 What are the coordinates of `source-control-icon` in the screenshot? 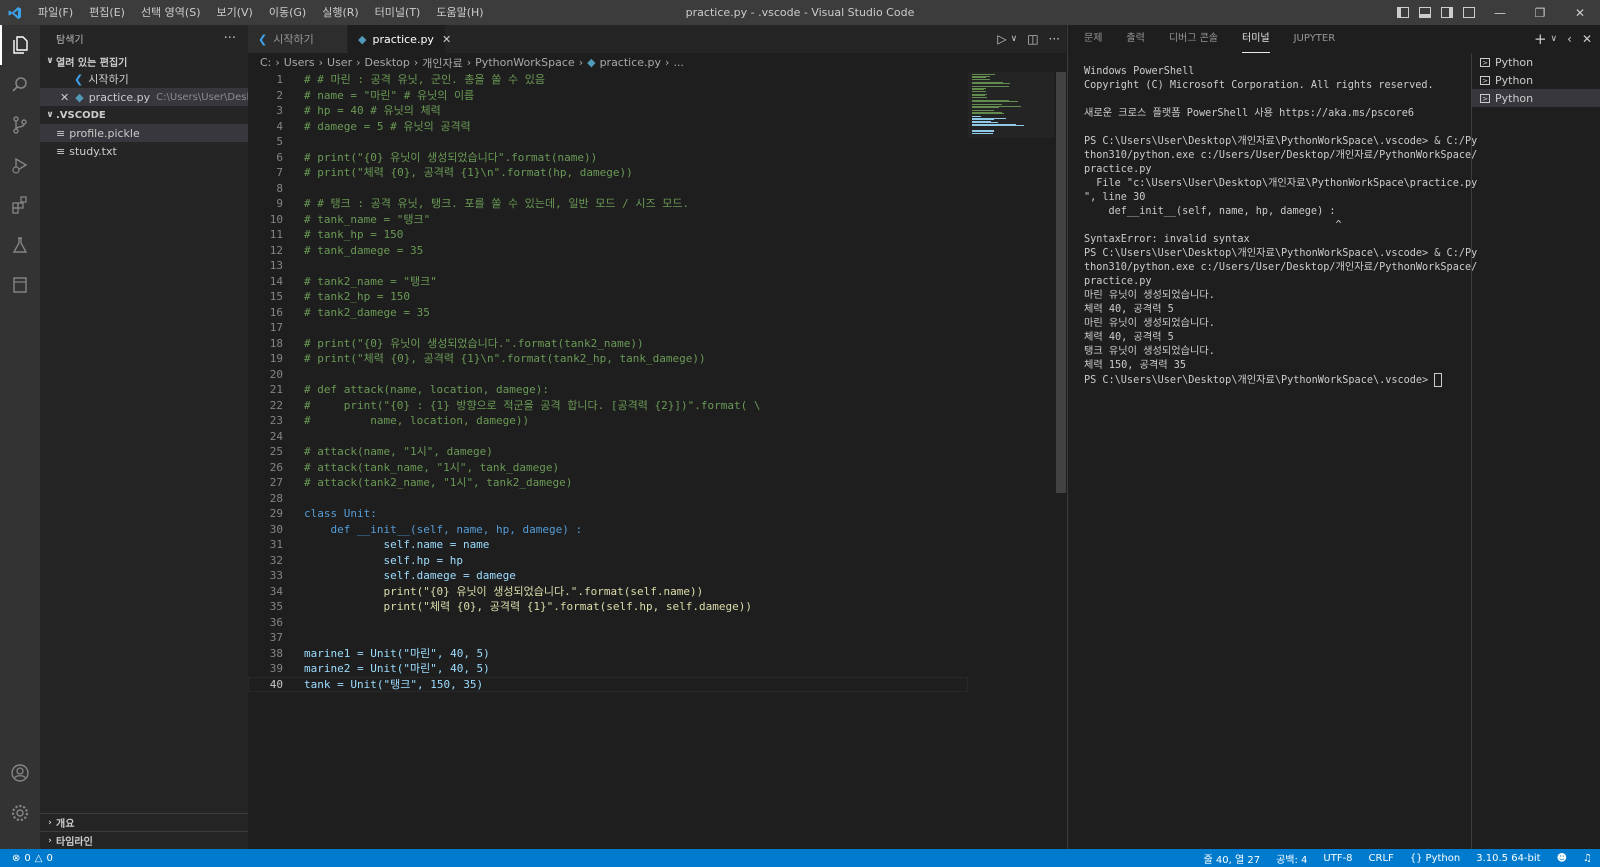 It's located at (20, 125).